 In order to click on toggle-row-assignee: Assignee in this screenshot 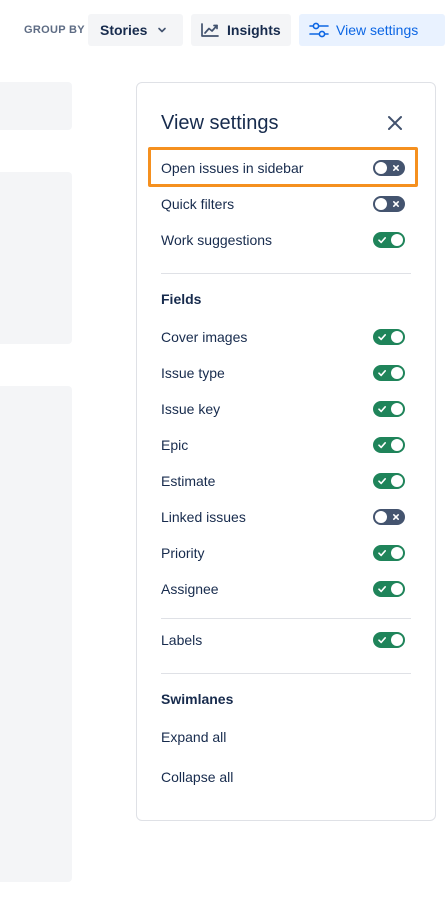, I will do `click(284, 589)`.